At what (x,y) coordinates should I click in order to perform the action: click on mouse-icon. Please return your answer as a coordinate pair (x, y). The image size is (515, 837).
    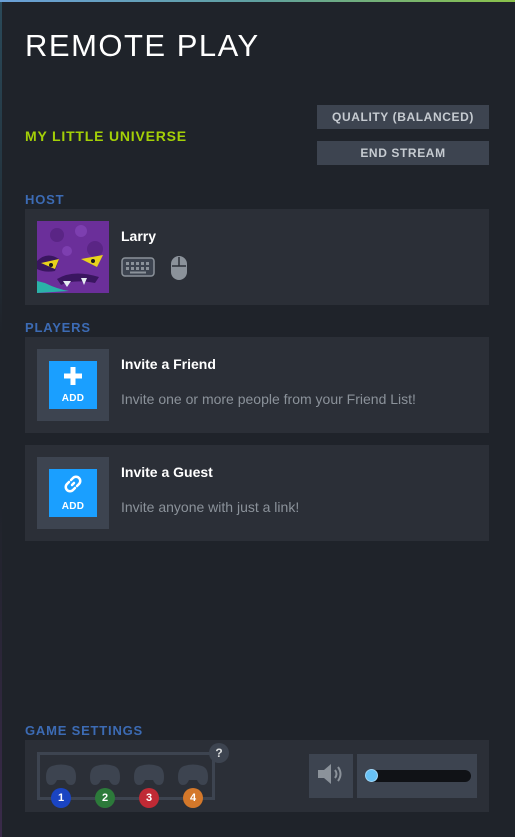
    Looking at the image, I should click on (179, 270).